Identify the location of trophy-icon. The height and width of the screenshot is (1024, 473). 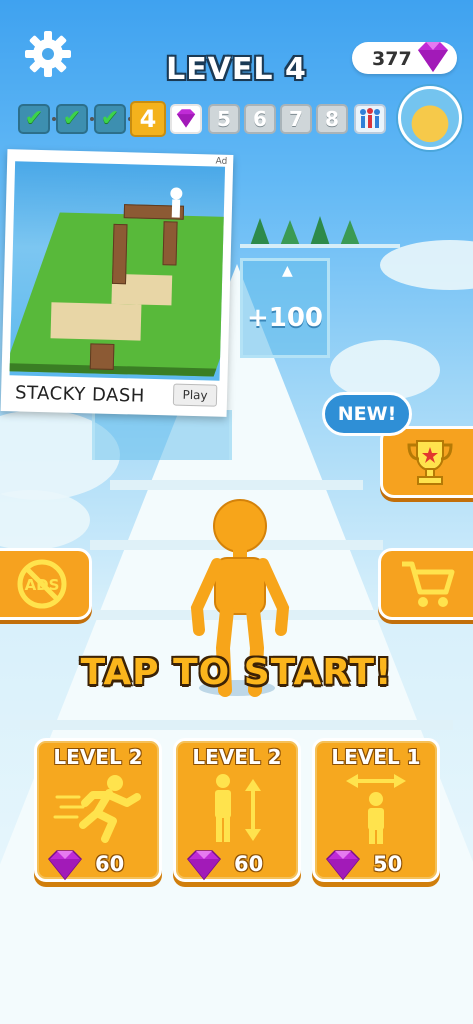
(430, 462).